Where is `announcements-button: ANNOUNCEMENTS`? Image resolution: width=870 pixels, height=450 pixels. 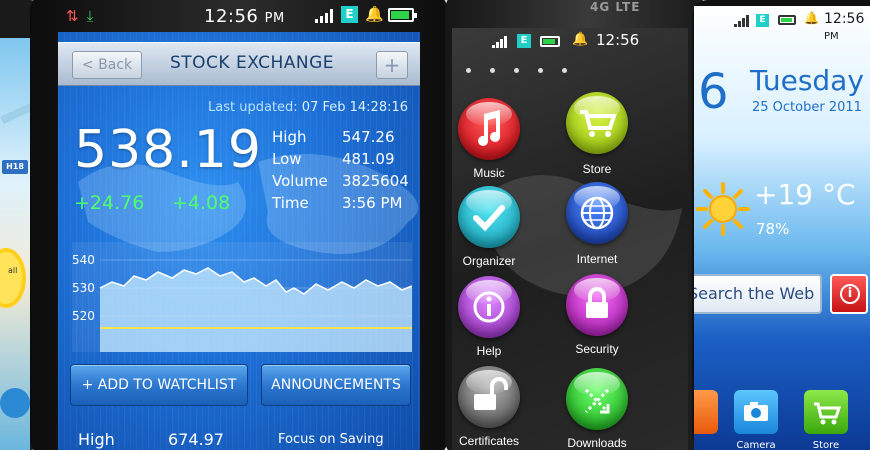
announcements-button: ANNOUNCEMENTS is located at coordinates (336, 385).